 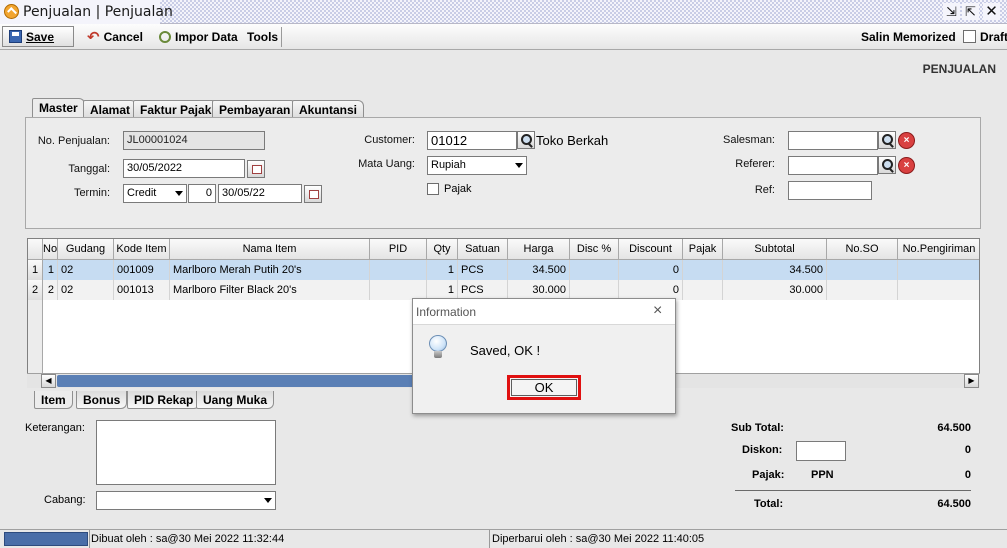 What do you see at coordinates (15, 36) in the screenshot?
I see `floppy-icon` at bounding box center [15, 36].